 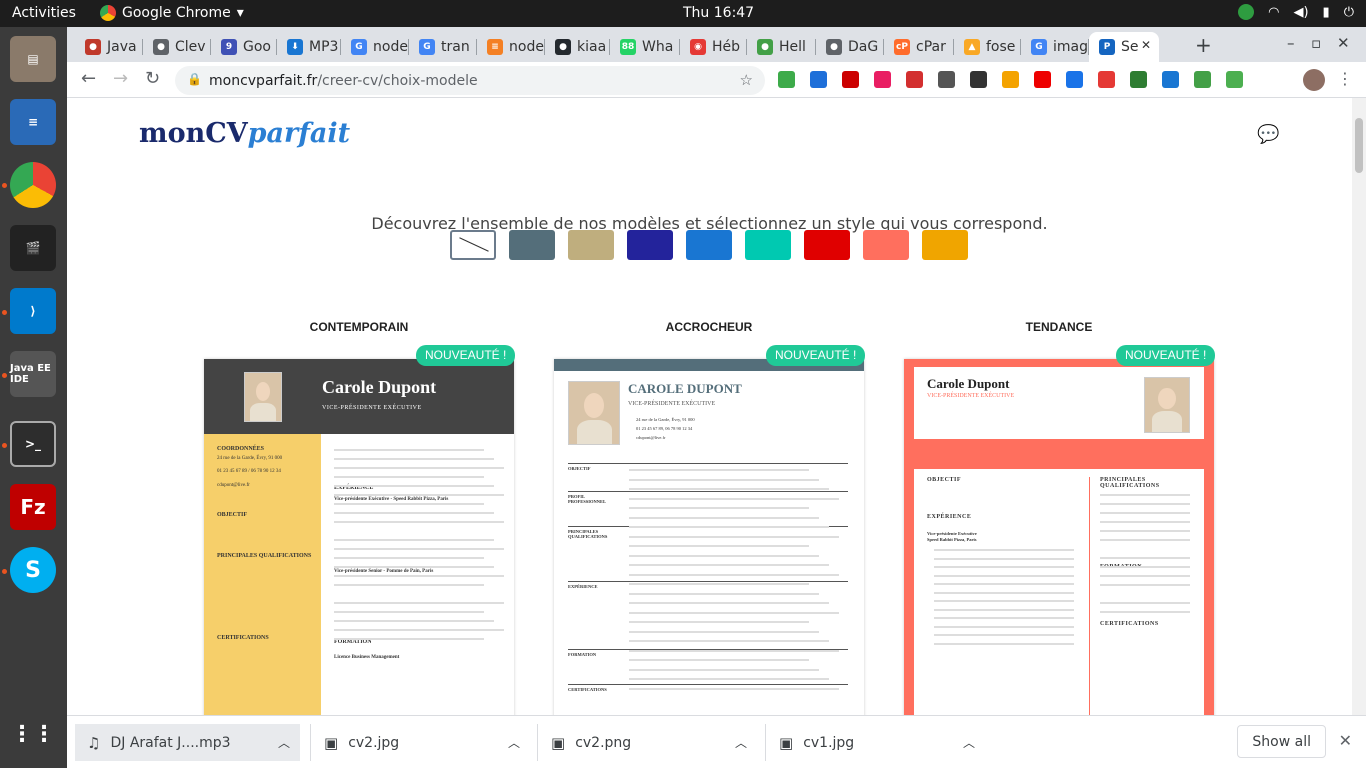 I want to click on video-editor-icon: 🎬, so click(x=33, y=248).